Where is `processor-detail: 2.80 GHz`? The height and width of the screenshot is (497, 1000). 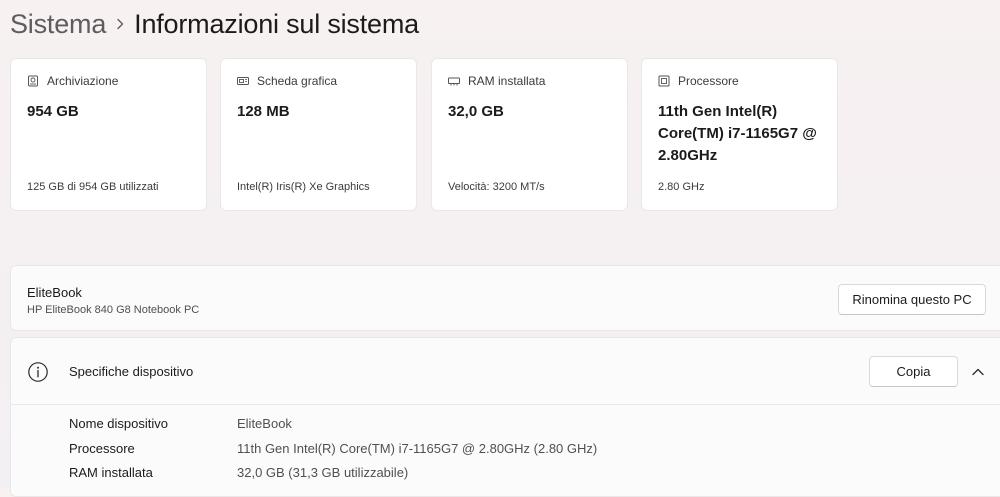
processor-detail: 2.80 GHz is located at coordinates (681, 187).